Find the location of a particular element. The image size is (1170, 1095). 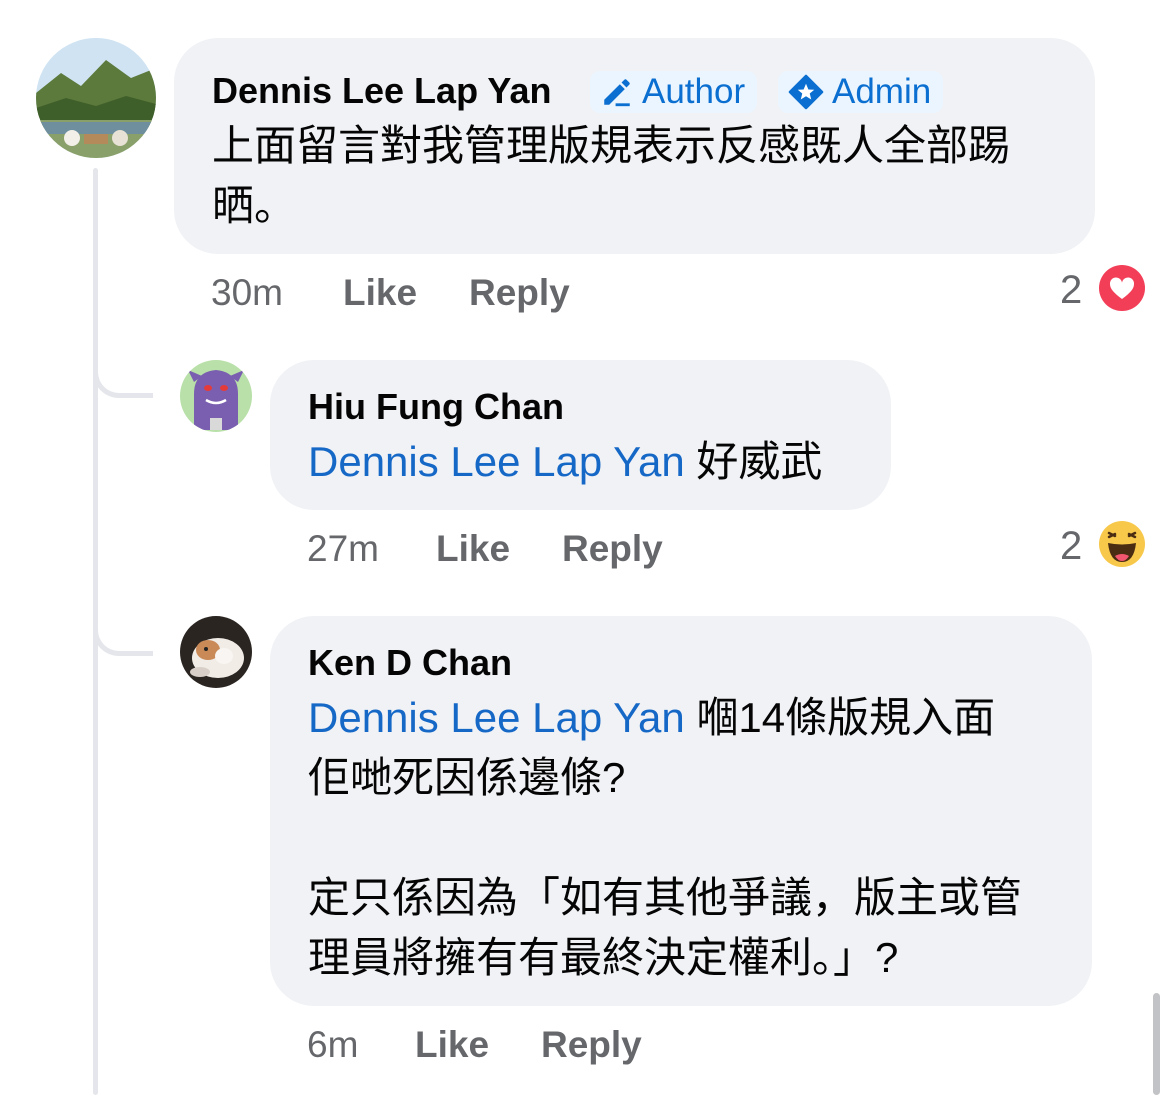

comment-text: Dennis Lee Lap Yan 好威武 is located at coordinates (565, 462).